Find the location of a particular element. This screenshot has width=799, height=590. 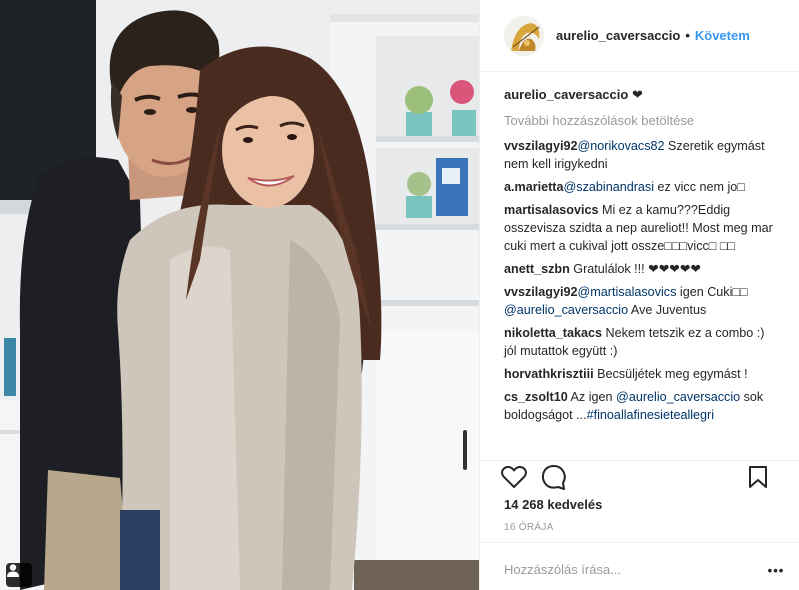

mention-link: @norikovacs82 is located at coordinates (621, 146).